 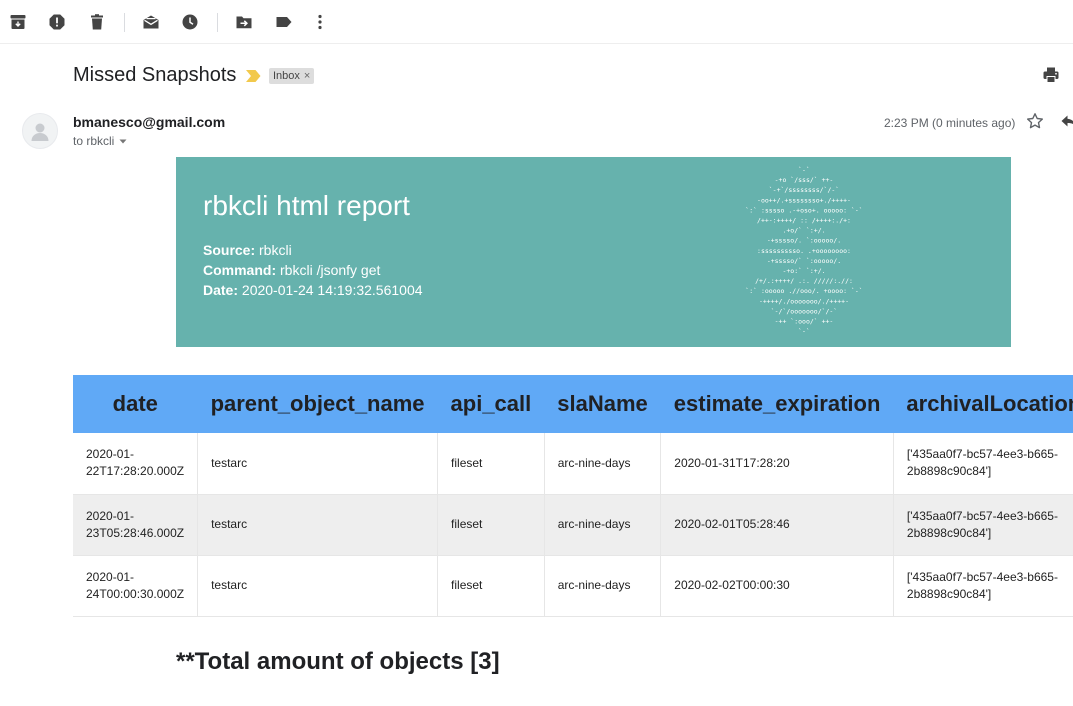 I want to click on move-to-button, so click(x=244, y=22).